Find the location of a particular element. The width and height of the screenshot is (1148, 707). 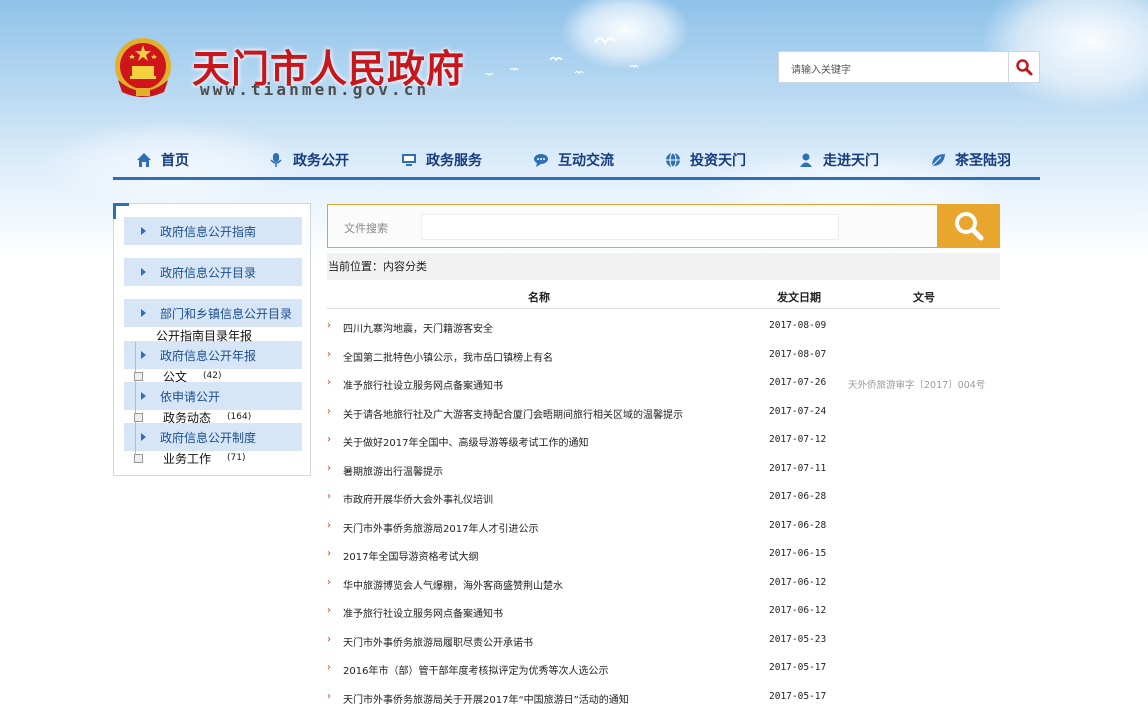

row-title-link: 暑期旅游出行温馨提示 is located at coordinates (393, 470).